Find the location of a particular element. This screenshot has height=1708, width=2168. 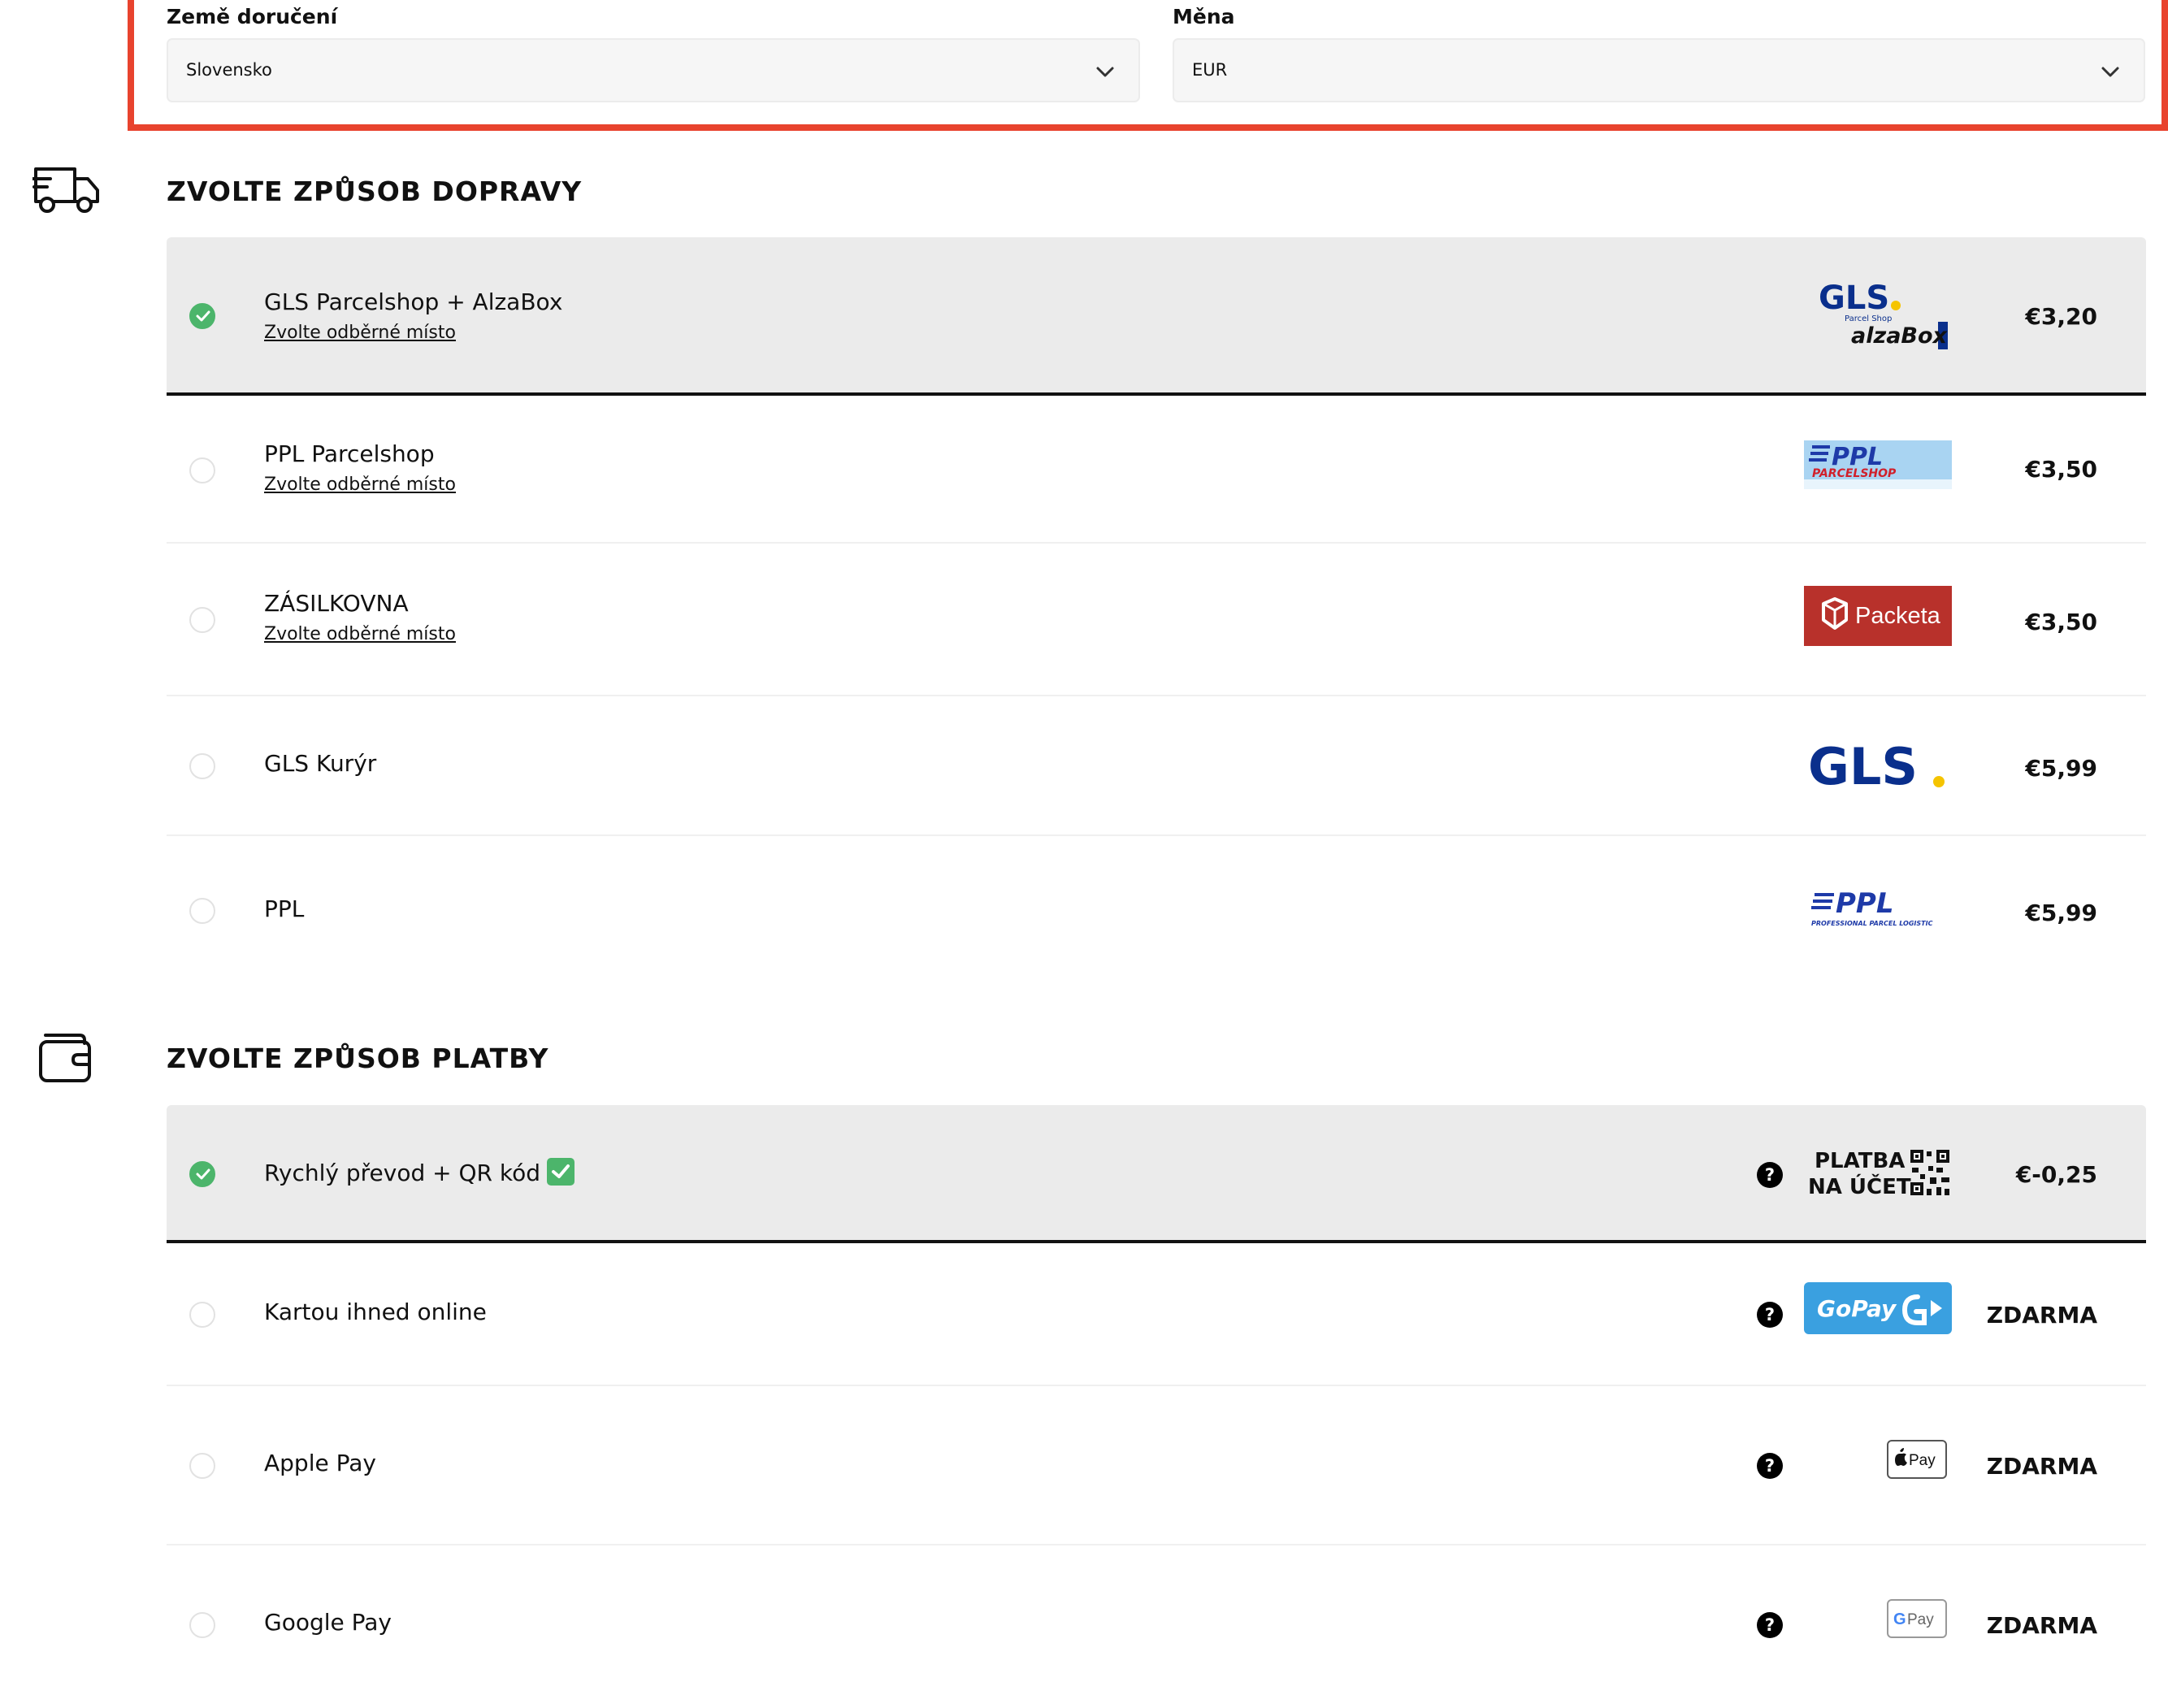

google-pay-logo: G Pay is located at coordinates (1917, 1618).